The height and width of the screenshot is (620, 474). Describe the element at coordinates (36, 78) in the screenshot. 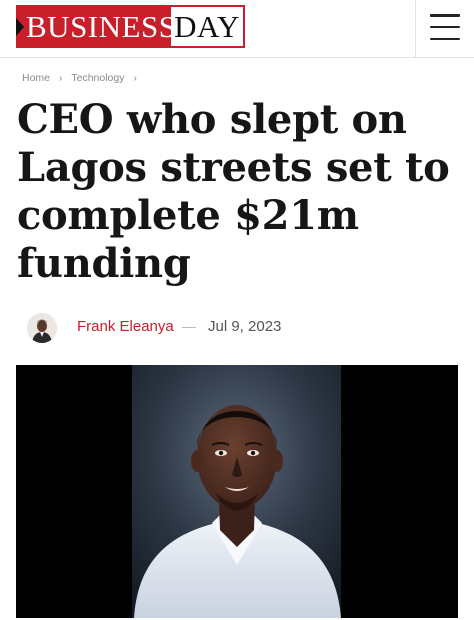

I see `breadcrumb-home: Home` at that location.